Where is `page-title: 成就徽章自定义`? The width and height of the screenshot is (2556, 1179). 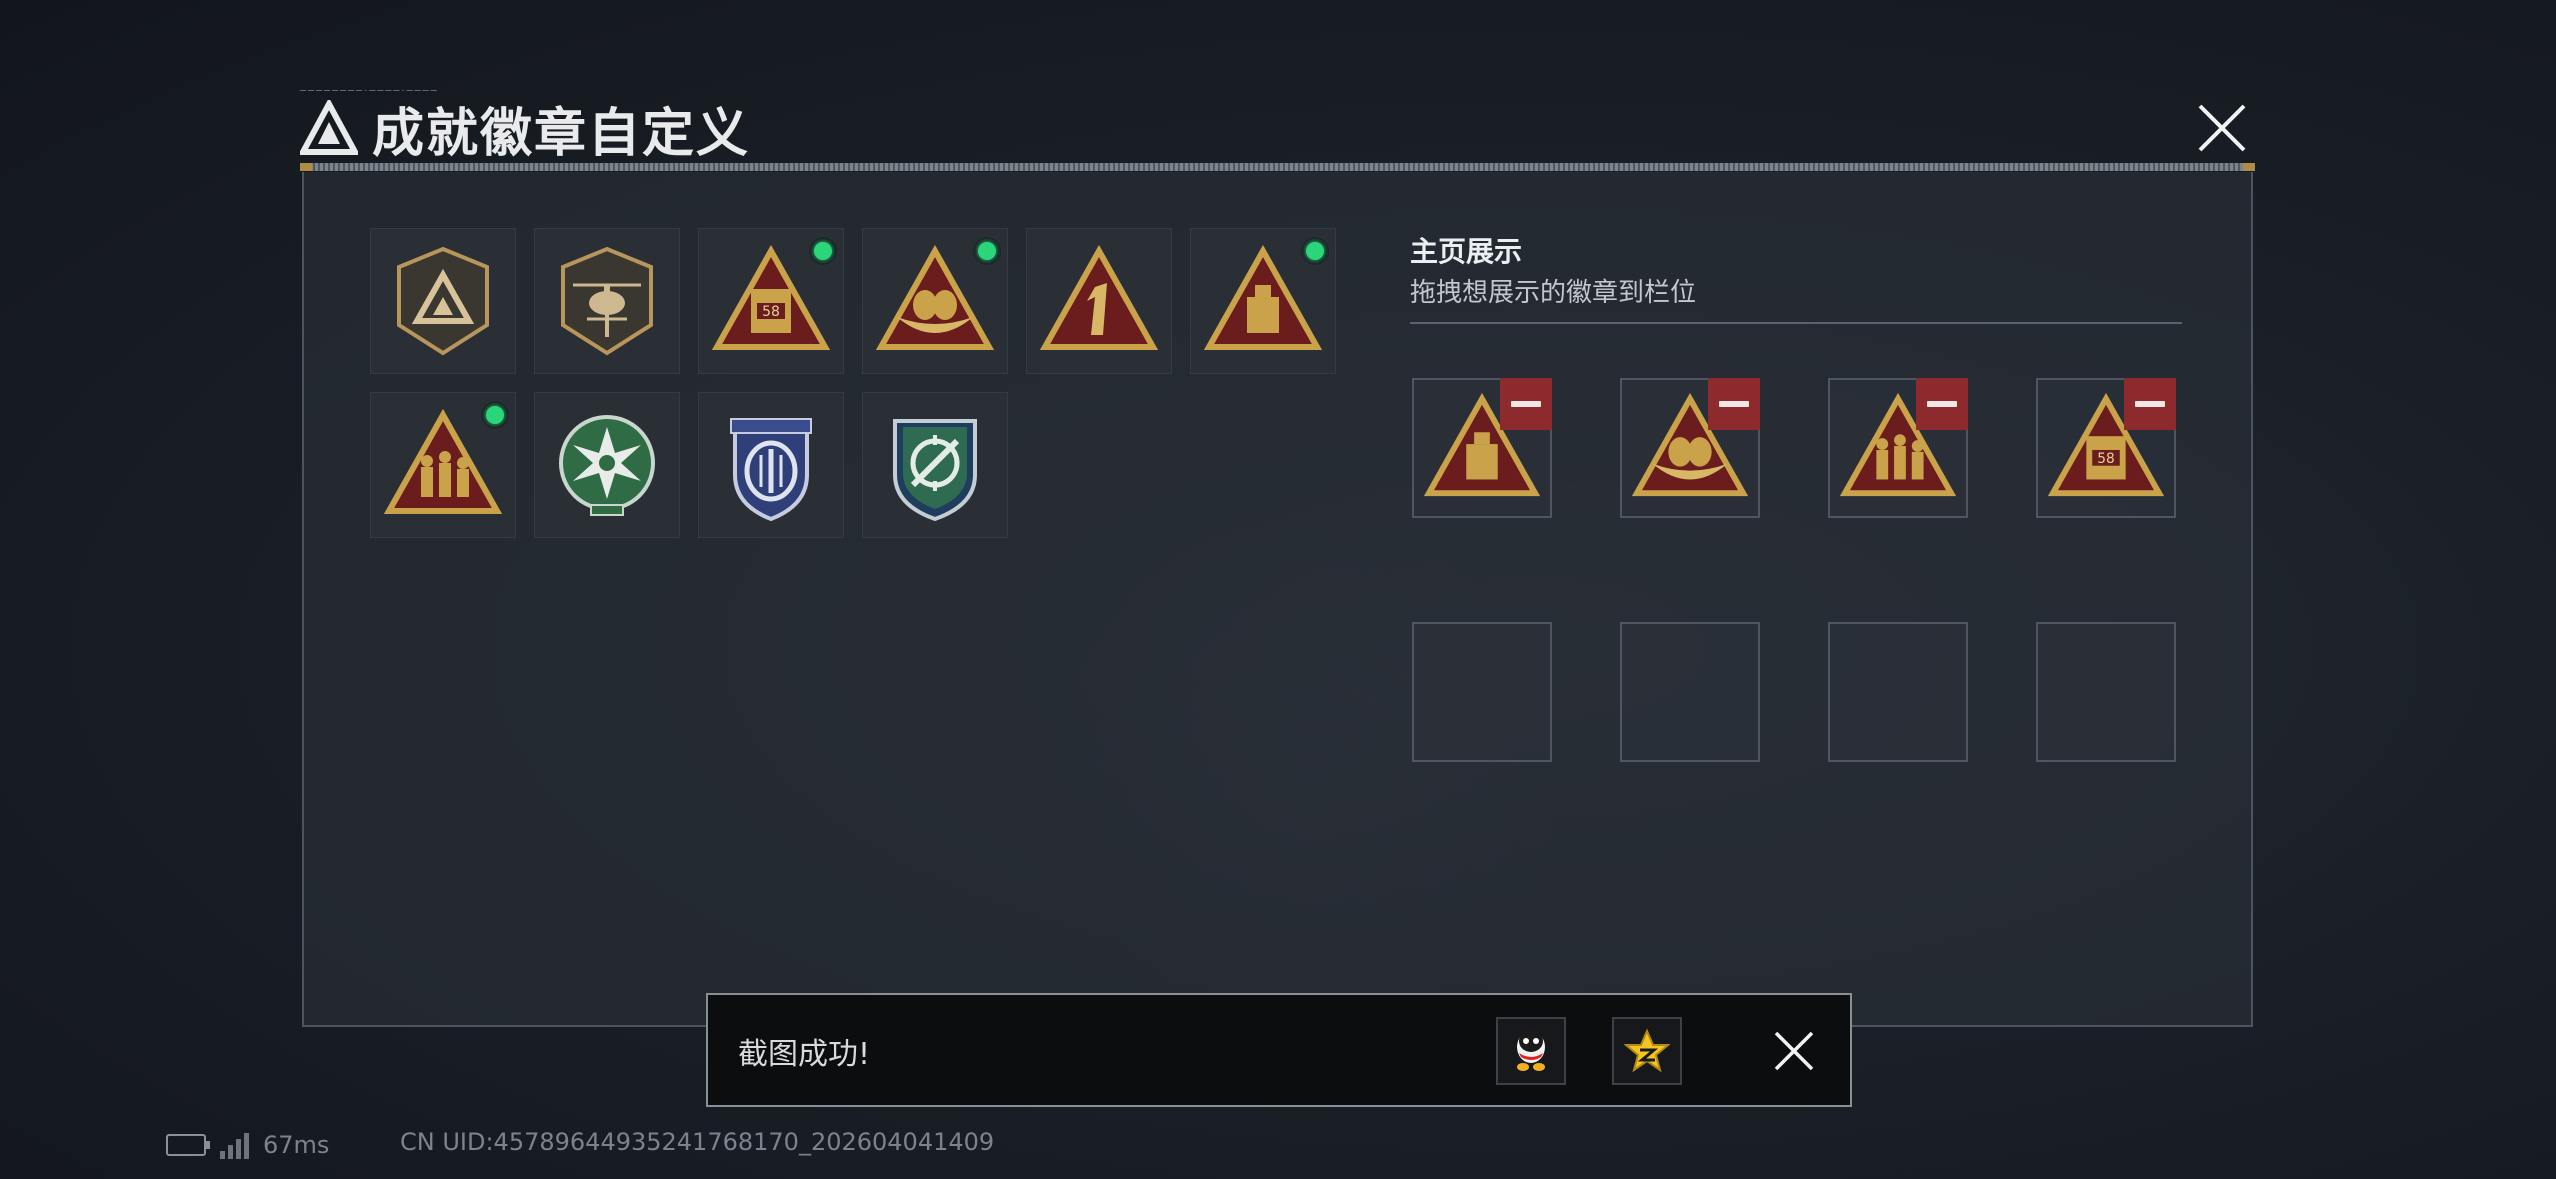 page-title: 成就徽章自定义 is located at coordinates (561, 133).